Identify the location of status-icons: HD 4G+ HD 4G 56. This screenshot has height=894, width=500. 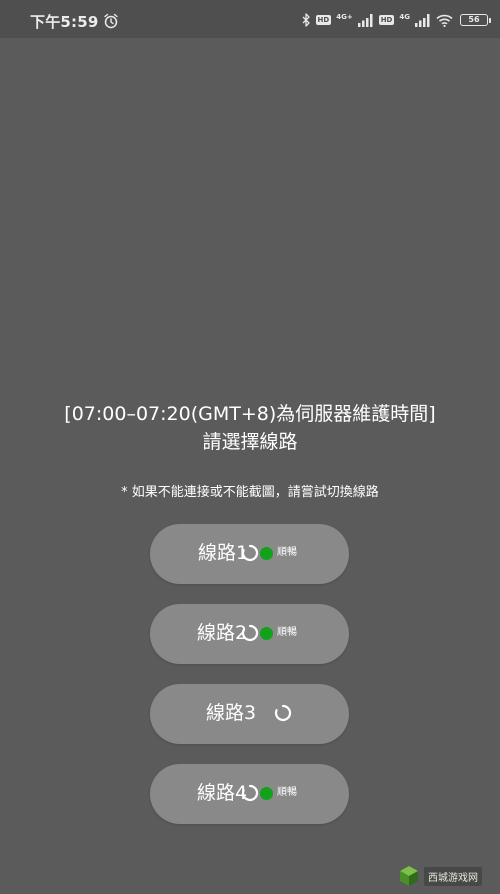
(396, 20).